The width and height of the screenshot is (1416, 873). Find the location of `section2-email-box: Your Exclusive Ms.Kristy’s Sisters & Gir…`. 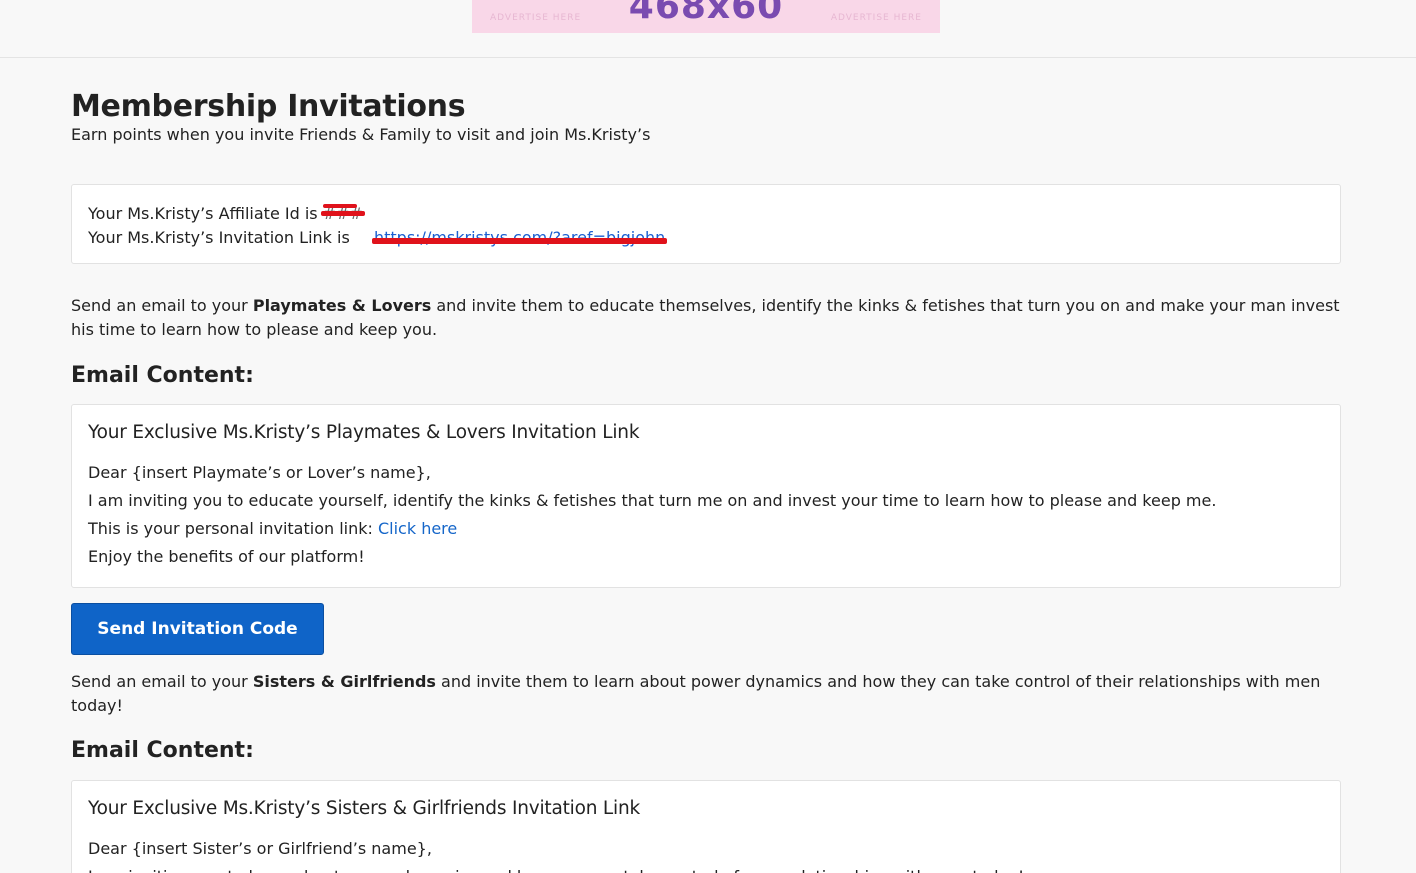

section2-email-box: Your Exclusive Ms.Kristy’s Sisters & Gir… is located at coordinates (706, 826).